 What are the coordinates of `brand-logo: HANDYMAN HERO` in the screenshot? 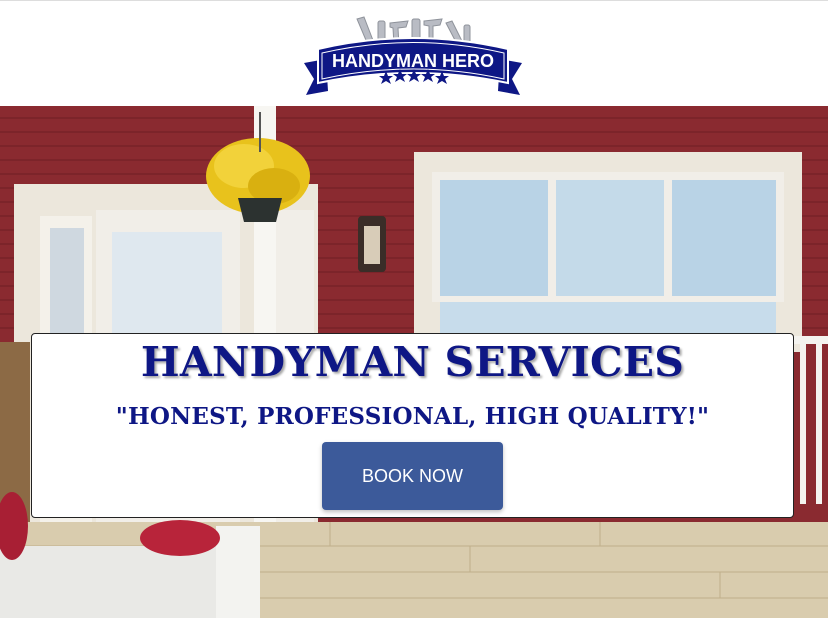 It's located at (413, 56).